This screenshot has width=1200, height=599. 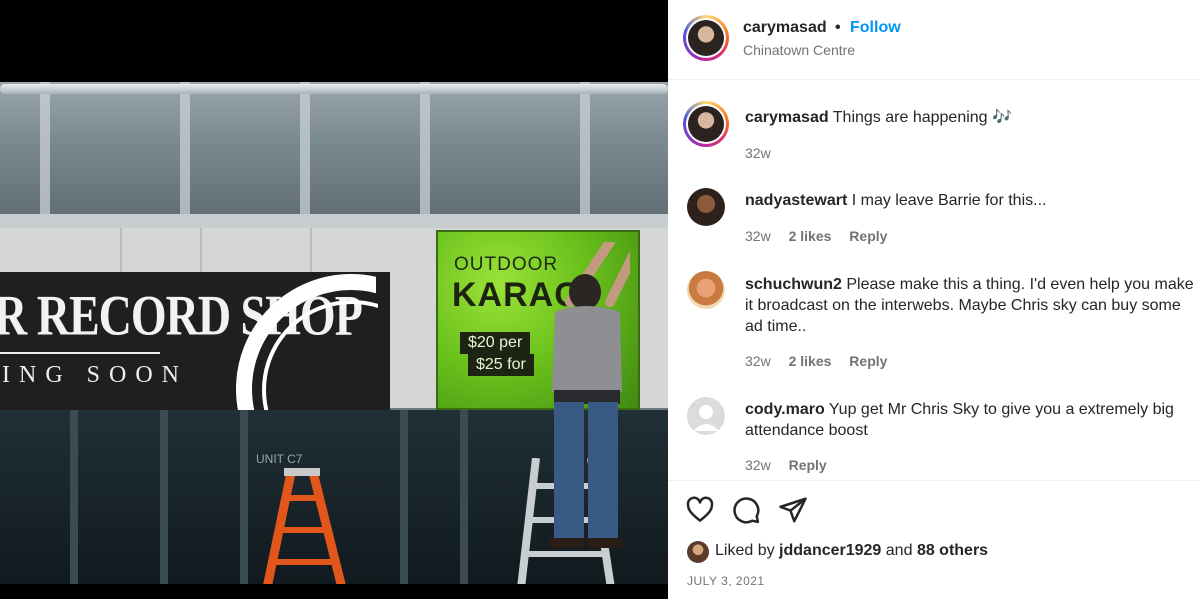 I want to click on liked-prefix: Liked by, so click(x=745, y=550).